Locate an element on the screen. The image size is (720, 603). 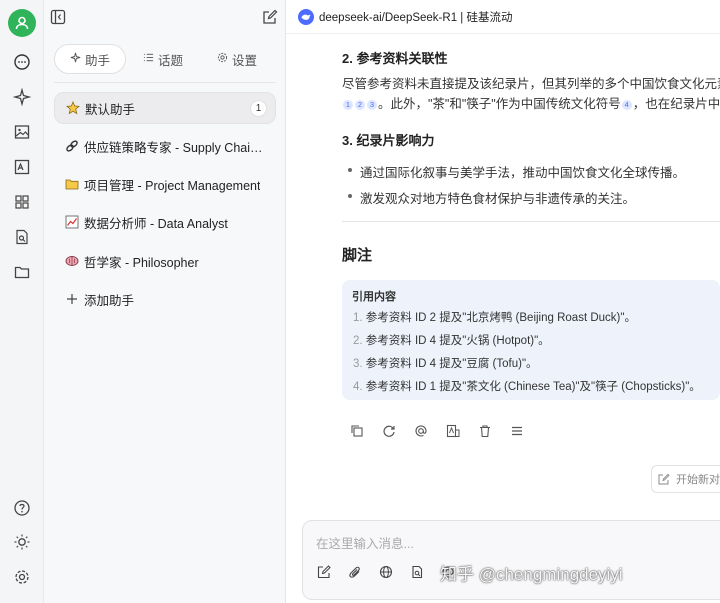
citation-item: 2. 参考资料 ID 4 提及"火锅 (Hotpot)"。 is located at coordinates (451, 340).